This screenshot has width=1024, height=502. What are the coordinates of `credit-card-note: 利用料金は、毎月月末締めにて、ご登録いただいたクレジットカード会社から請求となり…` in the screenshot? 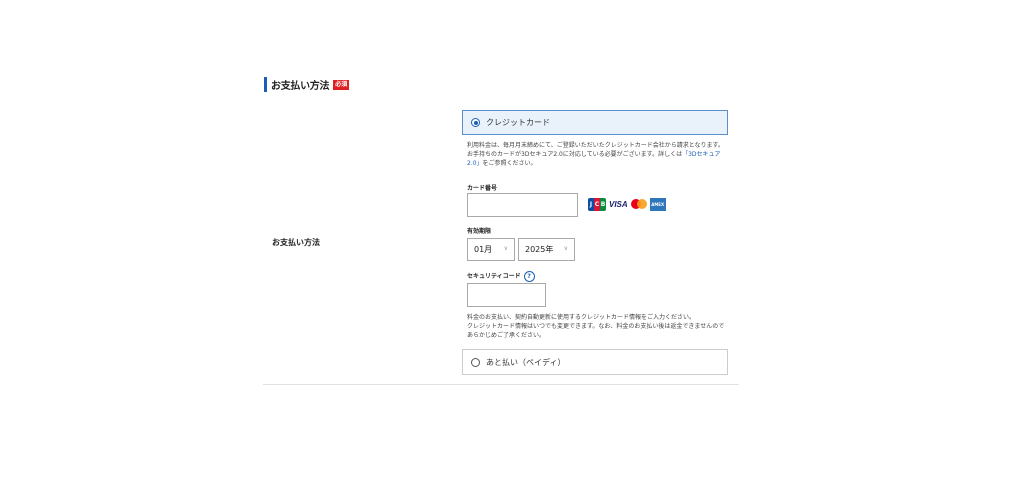 It's located at (598, 154).